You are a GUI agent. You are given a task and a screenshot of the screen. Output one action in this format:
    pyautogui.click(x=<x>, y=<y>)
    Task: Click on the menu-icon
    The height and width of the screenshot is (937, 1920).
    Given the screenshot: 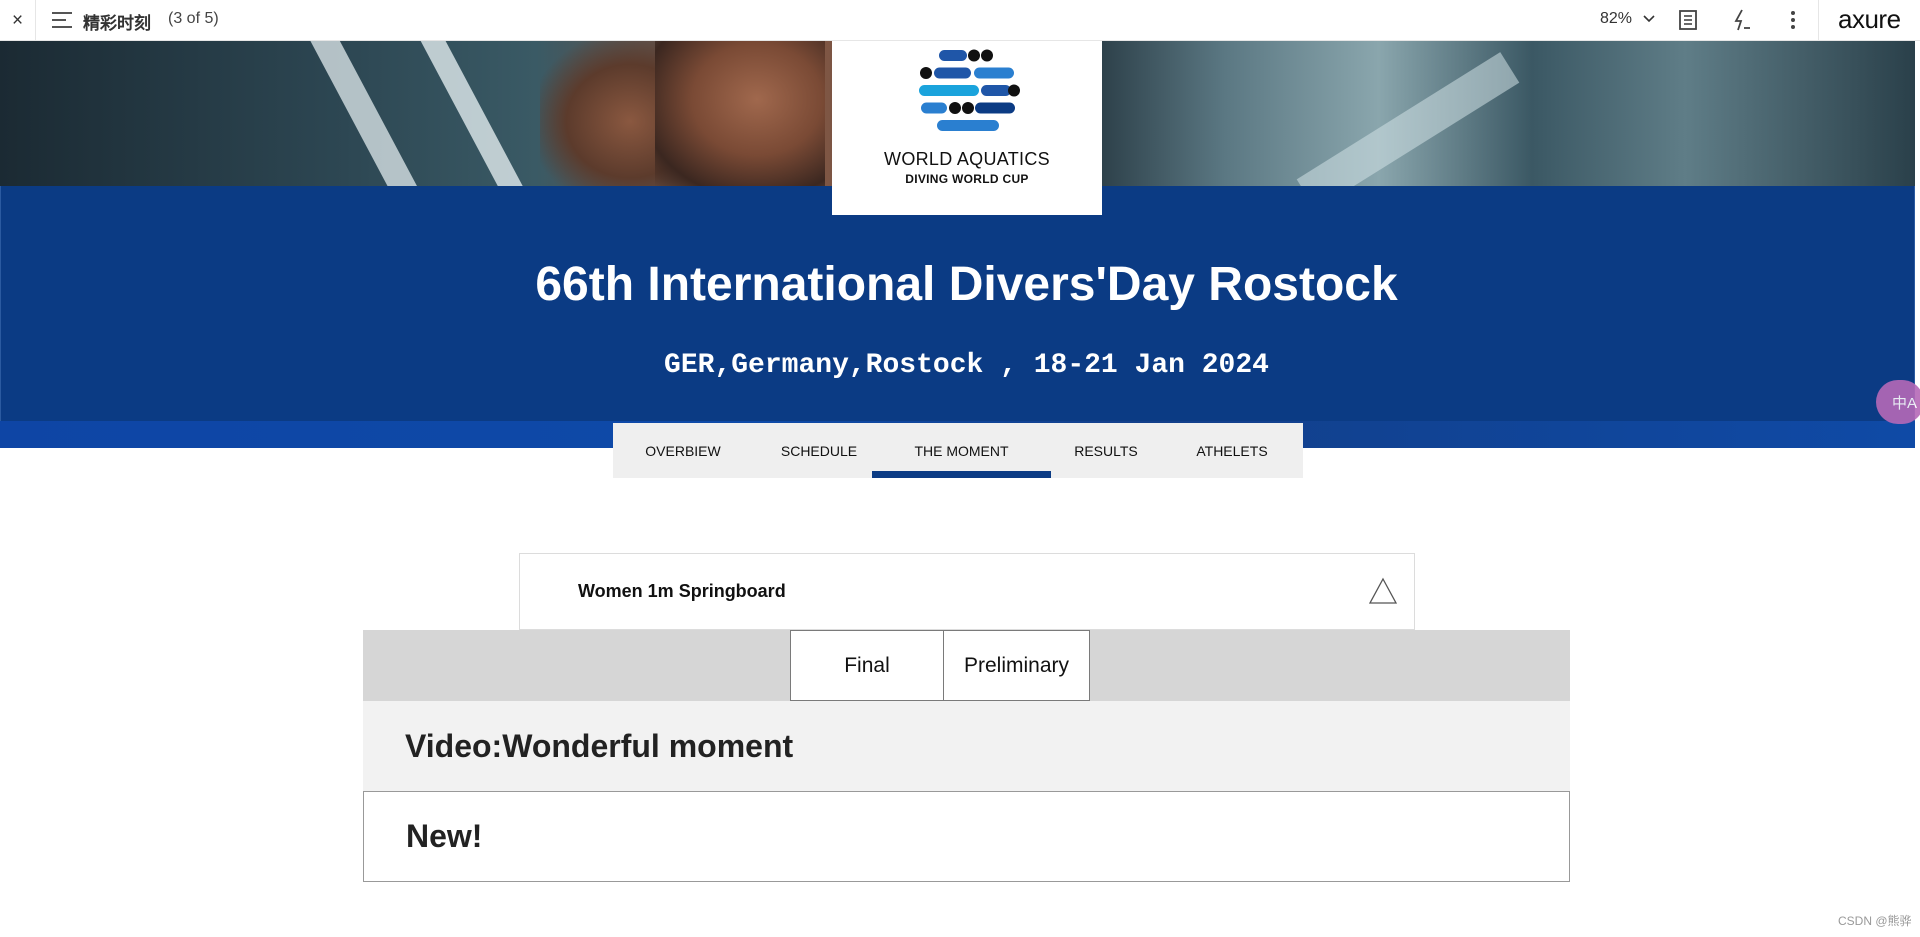 What is the action you would take?
    pyautogui.click(x=62, y=20)
    